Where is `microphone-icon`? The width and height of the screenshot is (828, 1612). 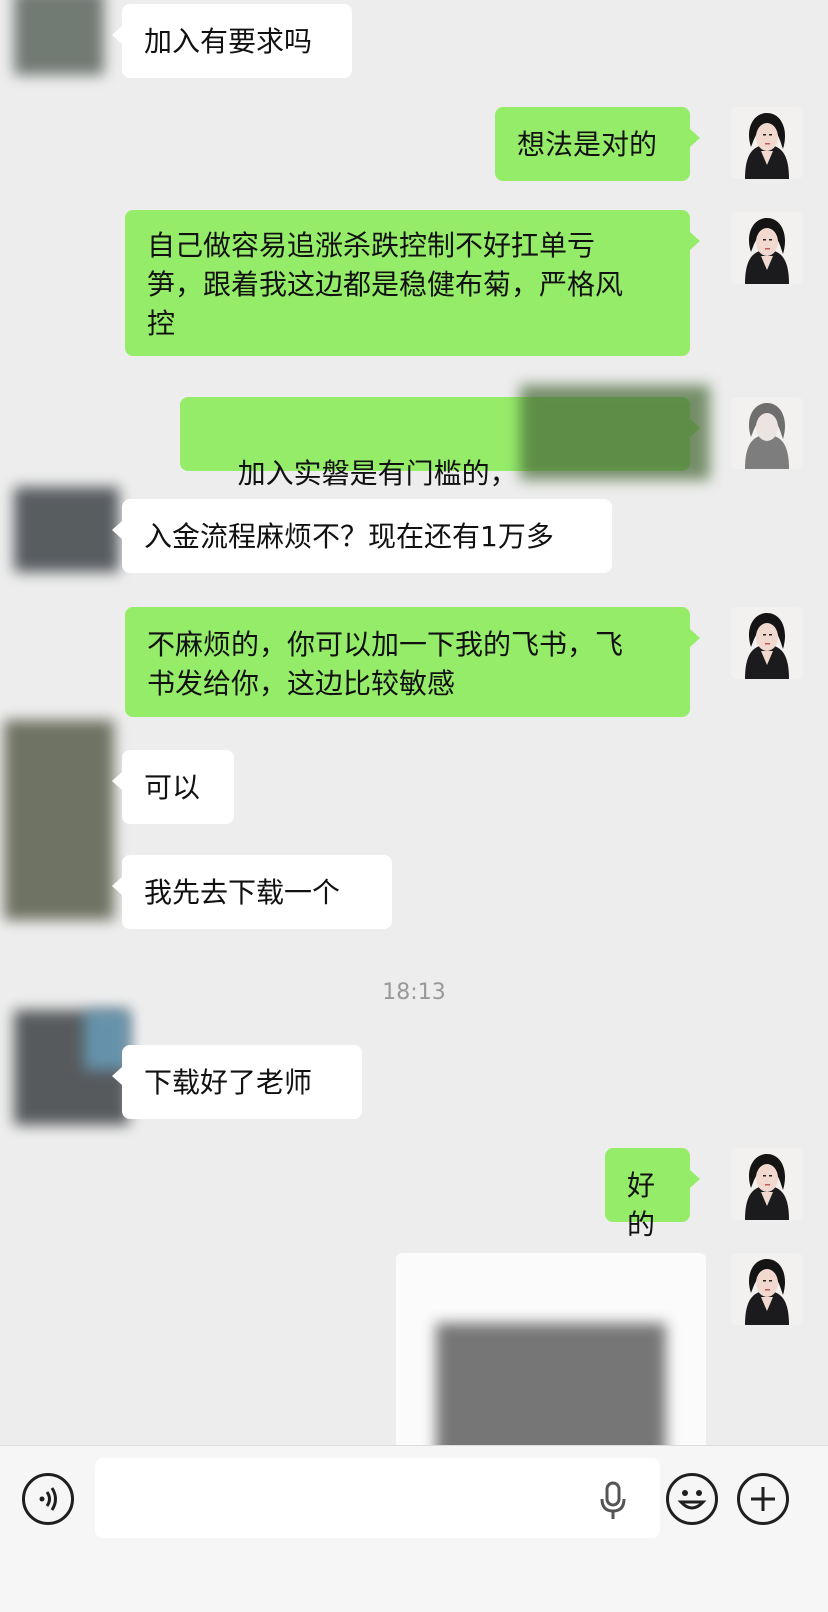 microphone-icon is located at coordinates (613, 1500).